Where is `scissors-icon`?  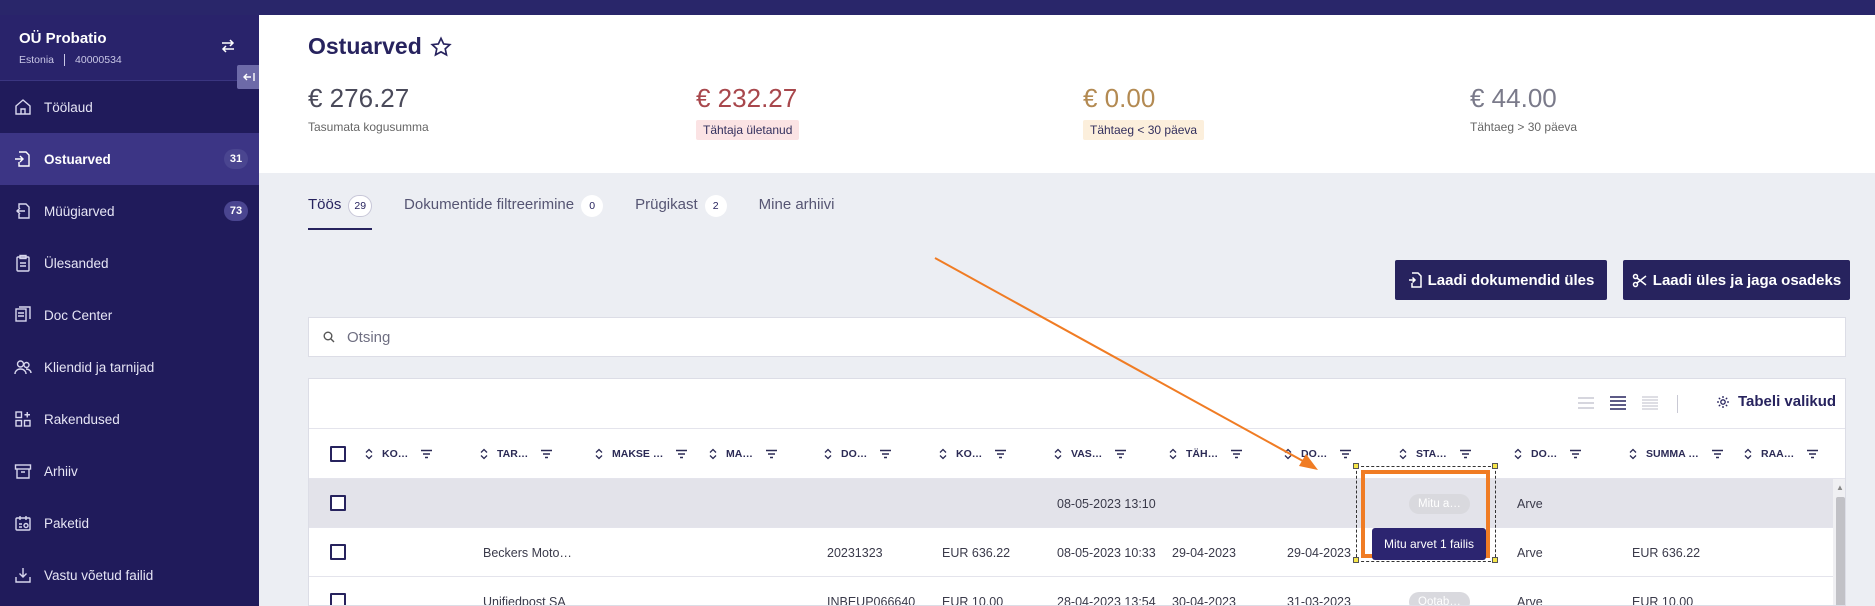
scissors-icon is located at coordinates (1639, 280).